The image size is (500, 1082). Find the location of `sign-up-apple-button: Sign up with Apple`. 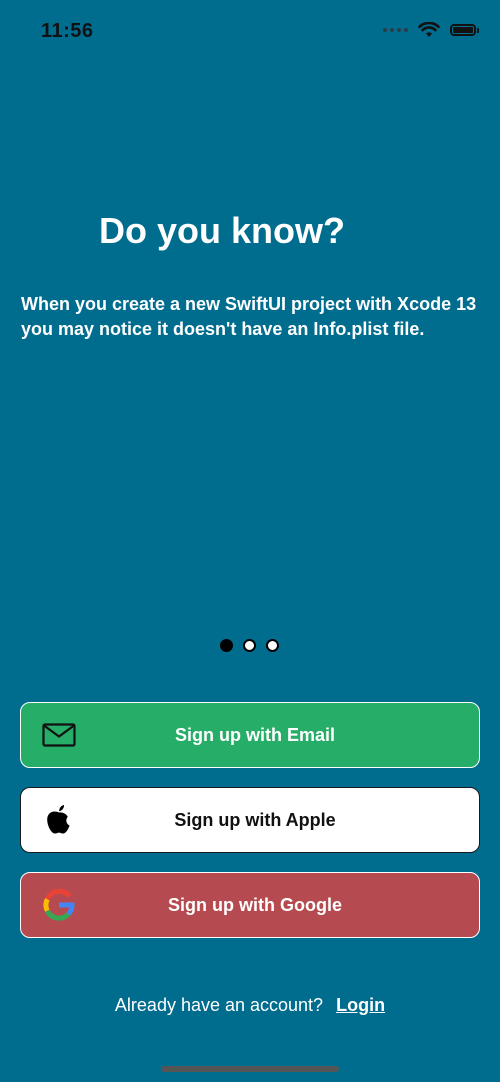

sign-up-apple-button: Sign up with Apple is located at coordinates (250, 820).